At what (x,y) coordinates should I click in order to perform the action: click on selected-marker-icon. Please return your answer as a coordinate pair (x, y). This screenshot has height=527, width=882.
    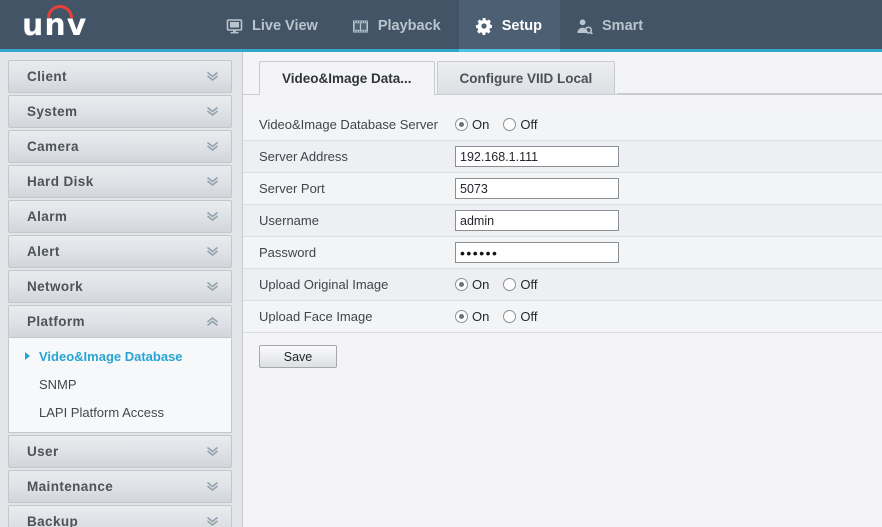
    Looking at the image, I should click on (27, 356).